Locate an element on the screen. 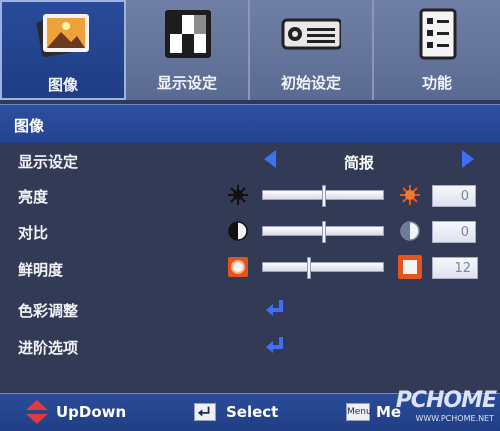 This screenshot has width=500, height=431. brightness-slider is located at coordinates (323, 196).